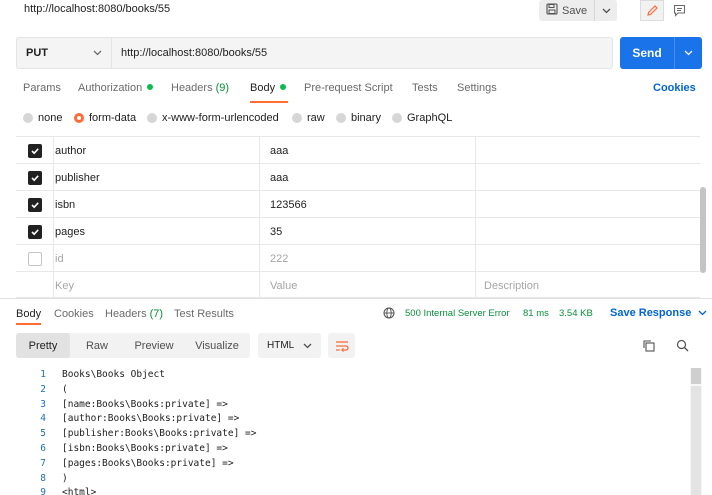 The height and width of the screenshot is (495, 712). Describe the element at coordinates (154, 345) in the screenshot. I see `view-preview: Preview` at that location.